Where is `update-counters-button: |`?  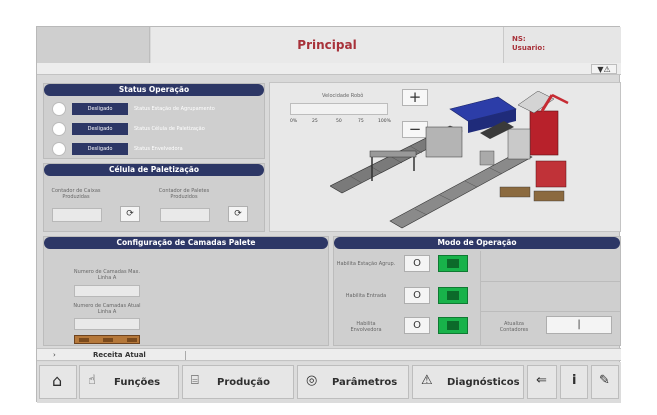 update-counters-button: | is located at coordinates (579, 325).